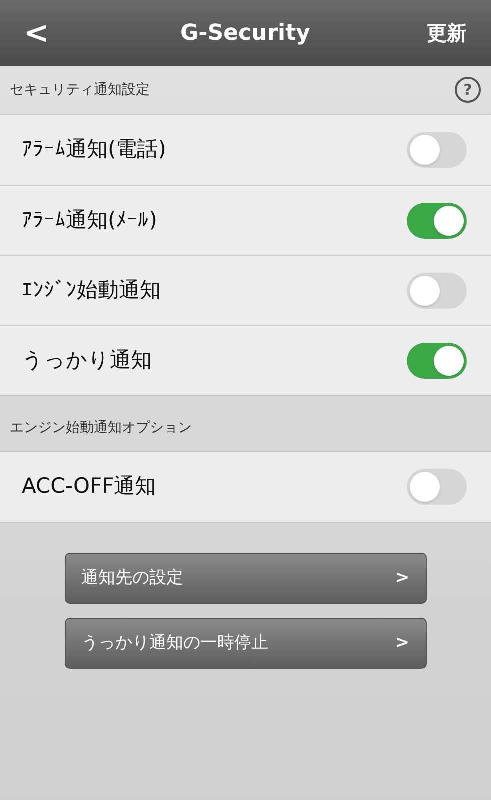  What do you see at coordinates (101, 428) in the screenshot?
I see `section-title: エンジン始動通知オプション` at bounding box center [101, 428].